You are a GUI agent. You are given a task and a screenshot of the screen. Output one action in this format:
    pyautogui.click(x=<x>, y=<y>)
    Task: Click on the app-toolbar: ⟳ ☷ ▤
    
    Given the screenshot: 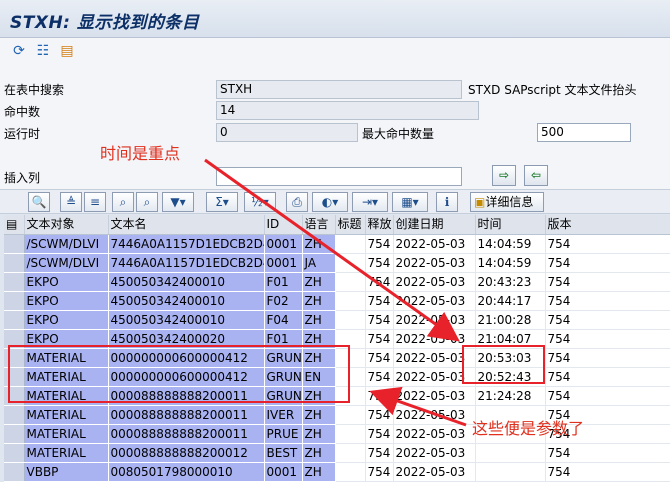 What is the action you would take?
    pyautogui.click(x=335, y=51)
    